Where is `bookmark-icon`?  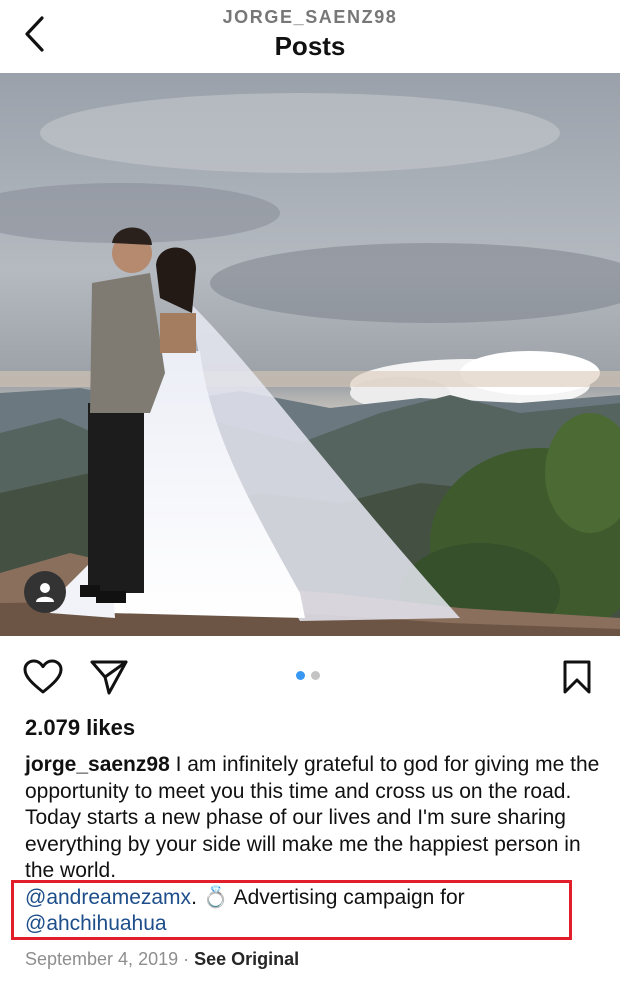 bookmark-icon is located at coordinates (577, 677).